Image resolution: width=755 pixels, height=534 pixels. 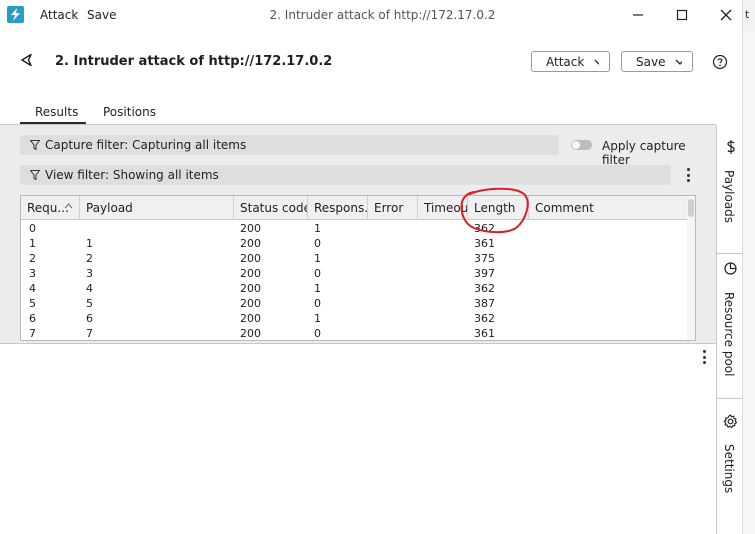 I want to click on attack-dropdown-button: Attack, so click(x=570, y=61).